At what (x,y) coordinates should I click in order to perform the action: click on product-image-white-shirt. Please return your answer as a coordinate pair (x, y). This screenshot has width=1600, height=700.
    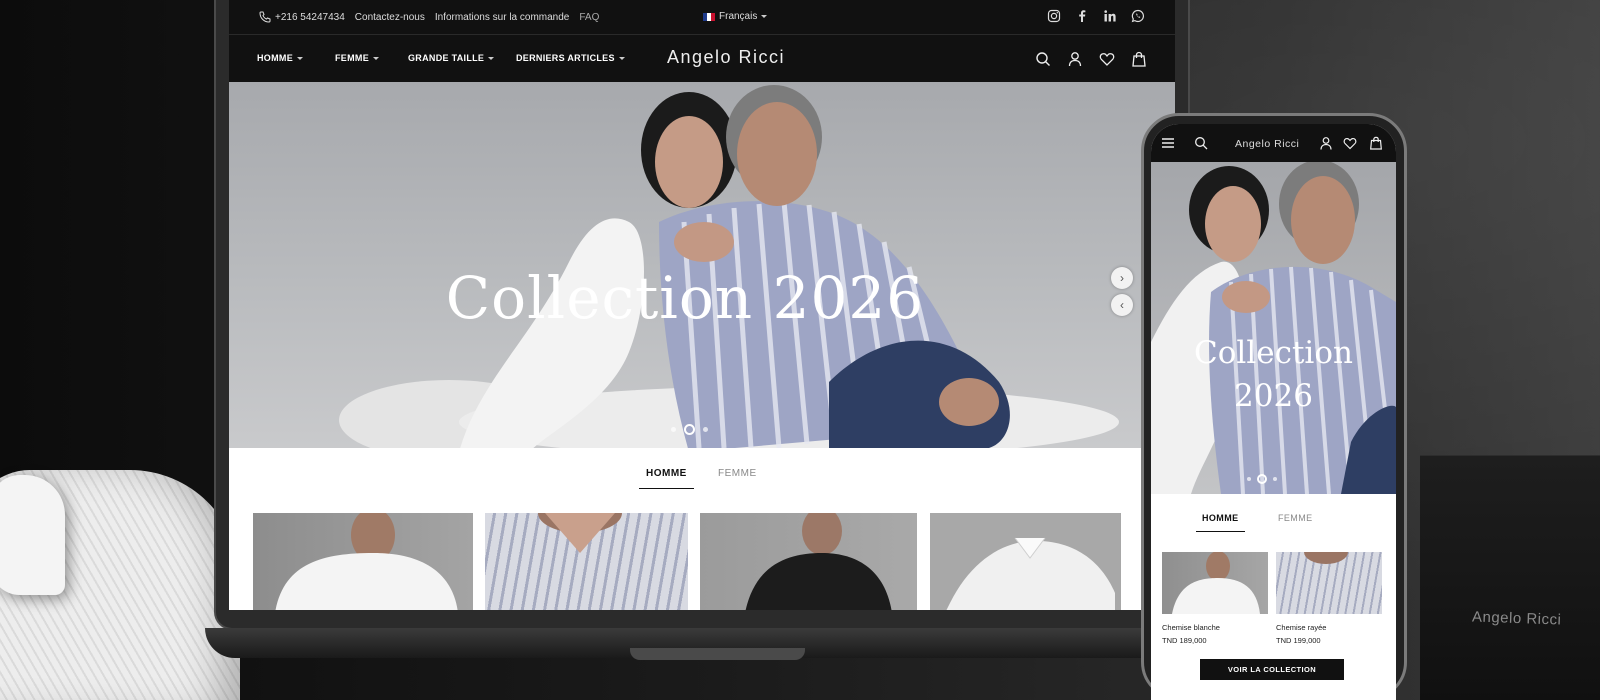
    Looking at the image, I should click on (1215, 582).